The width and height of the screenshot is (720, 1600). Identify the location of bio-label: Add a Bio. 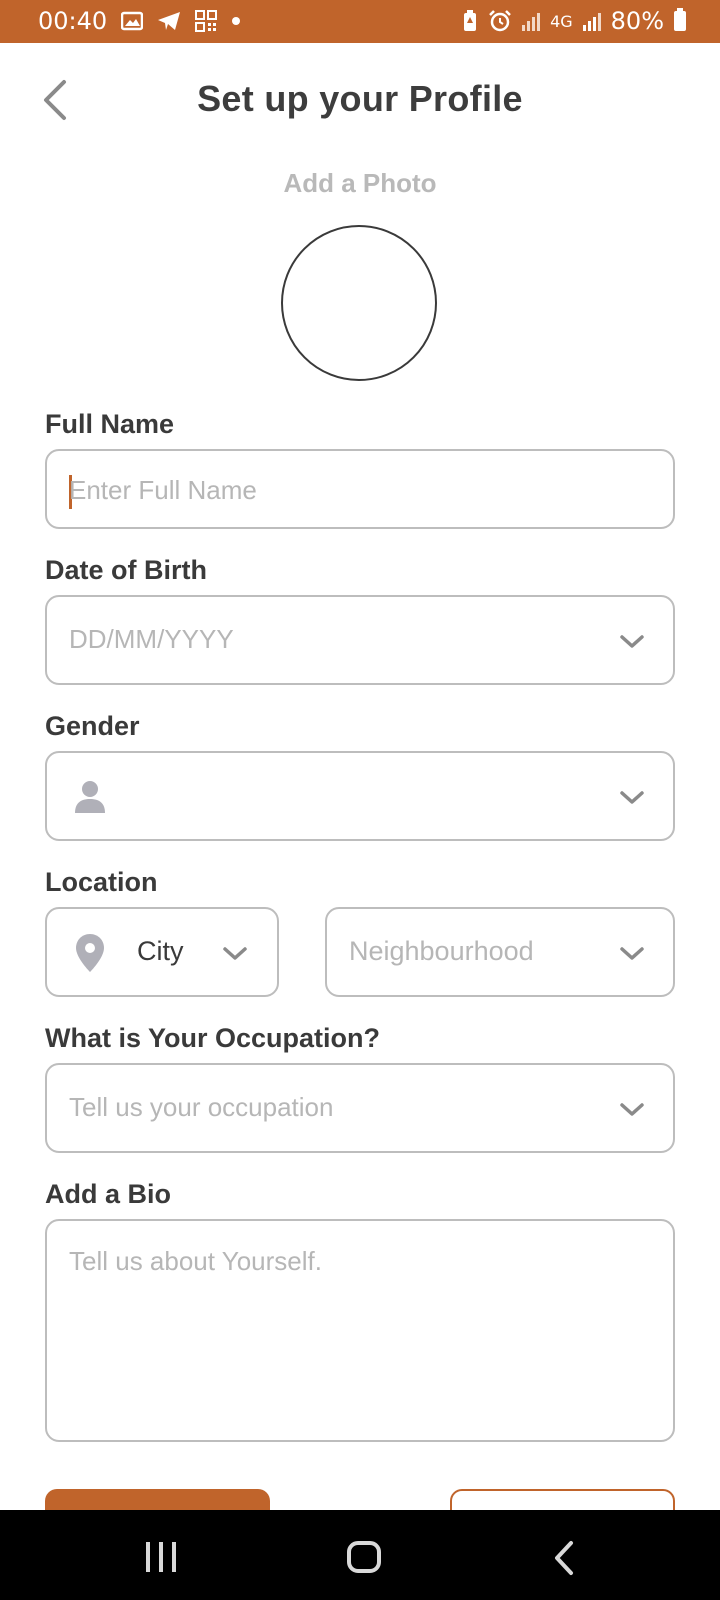
(108, 1194).